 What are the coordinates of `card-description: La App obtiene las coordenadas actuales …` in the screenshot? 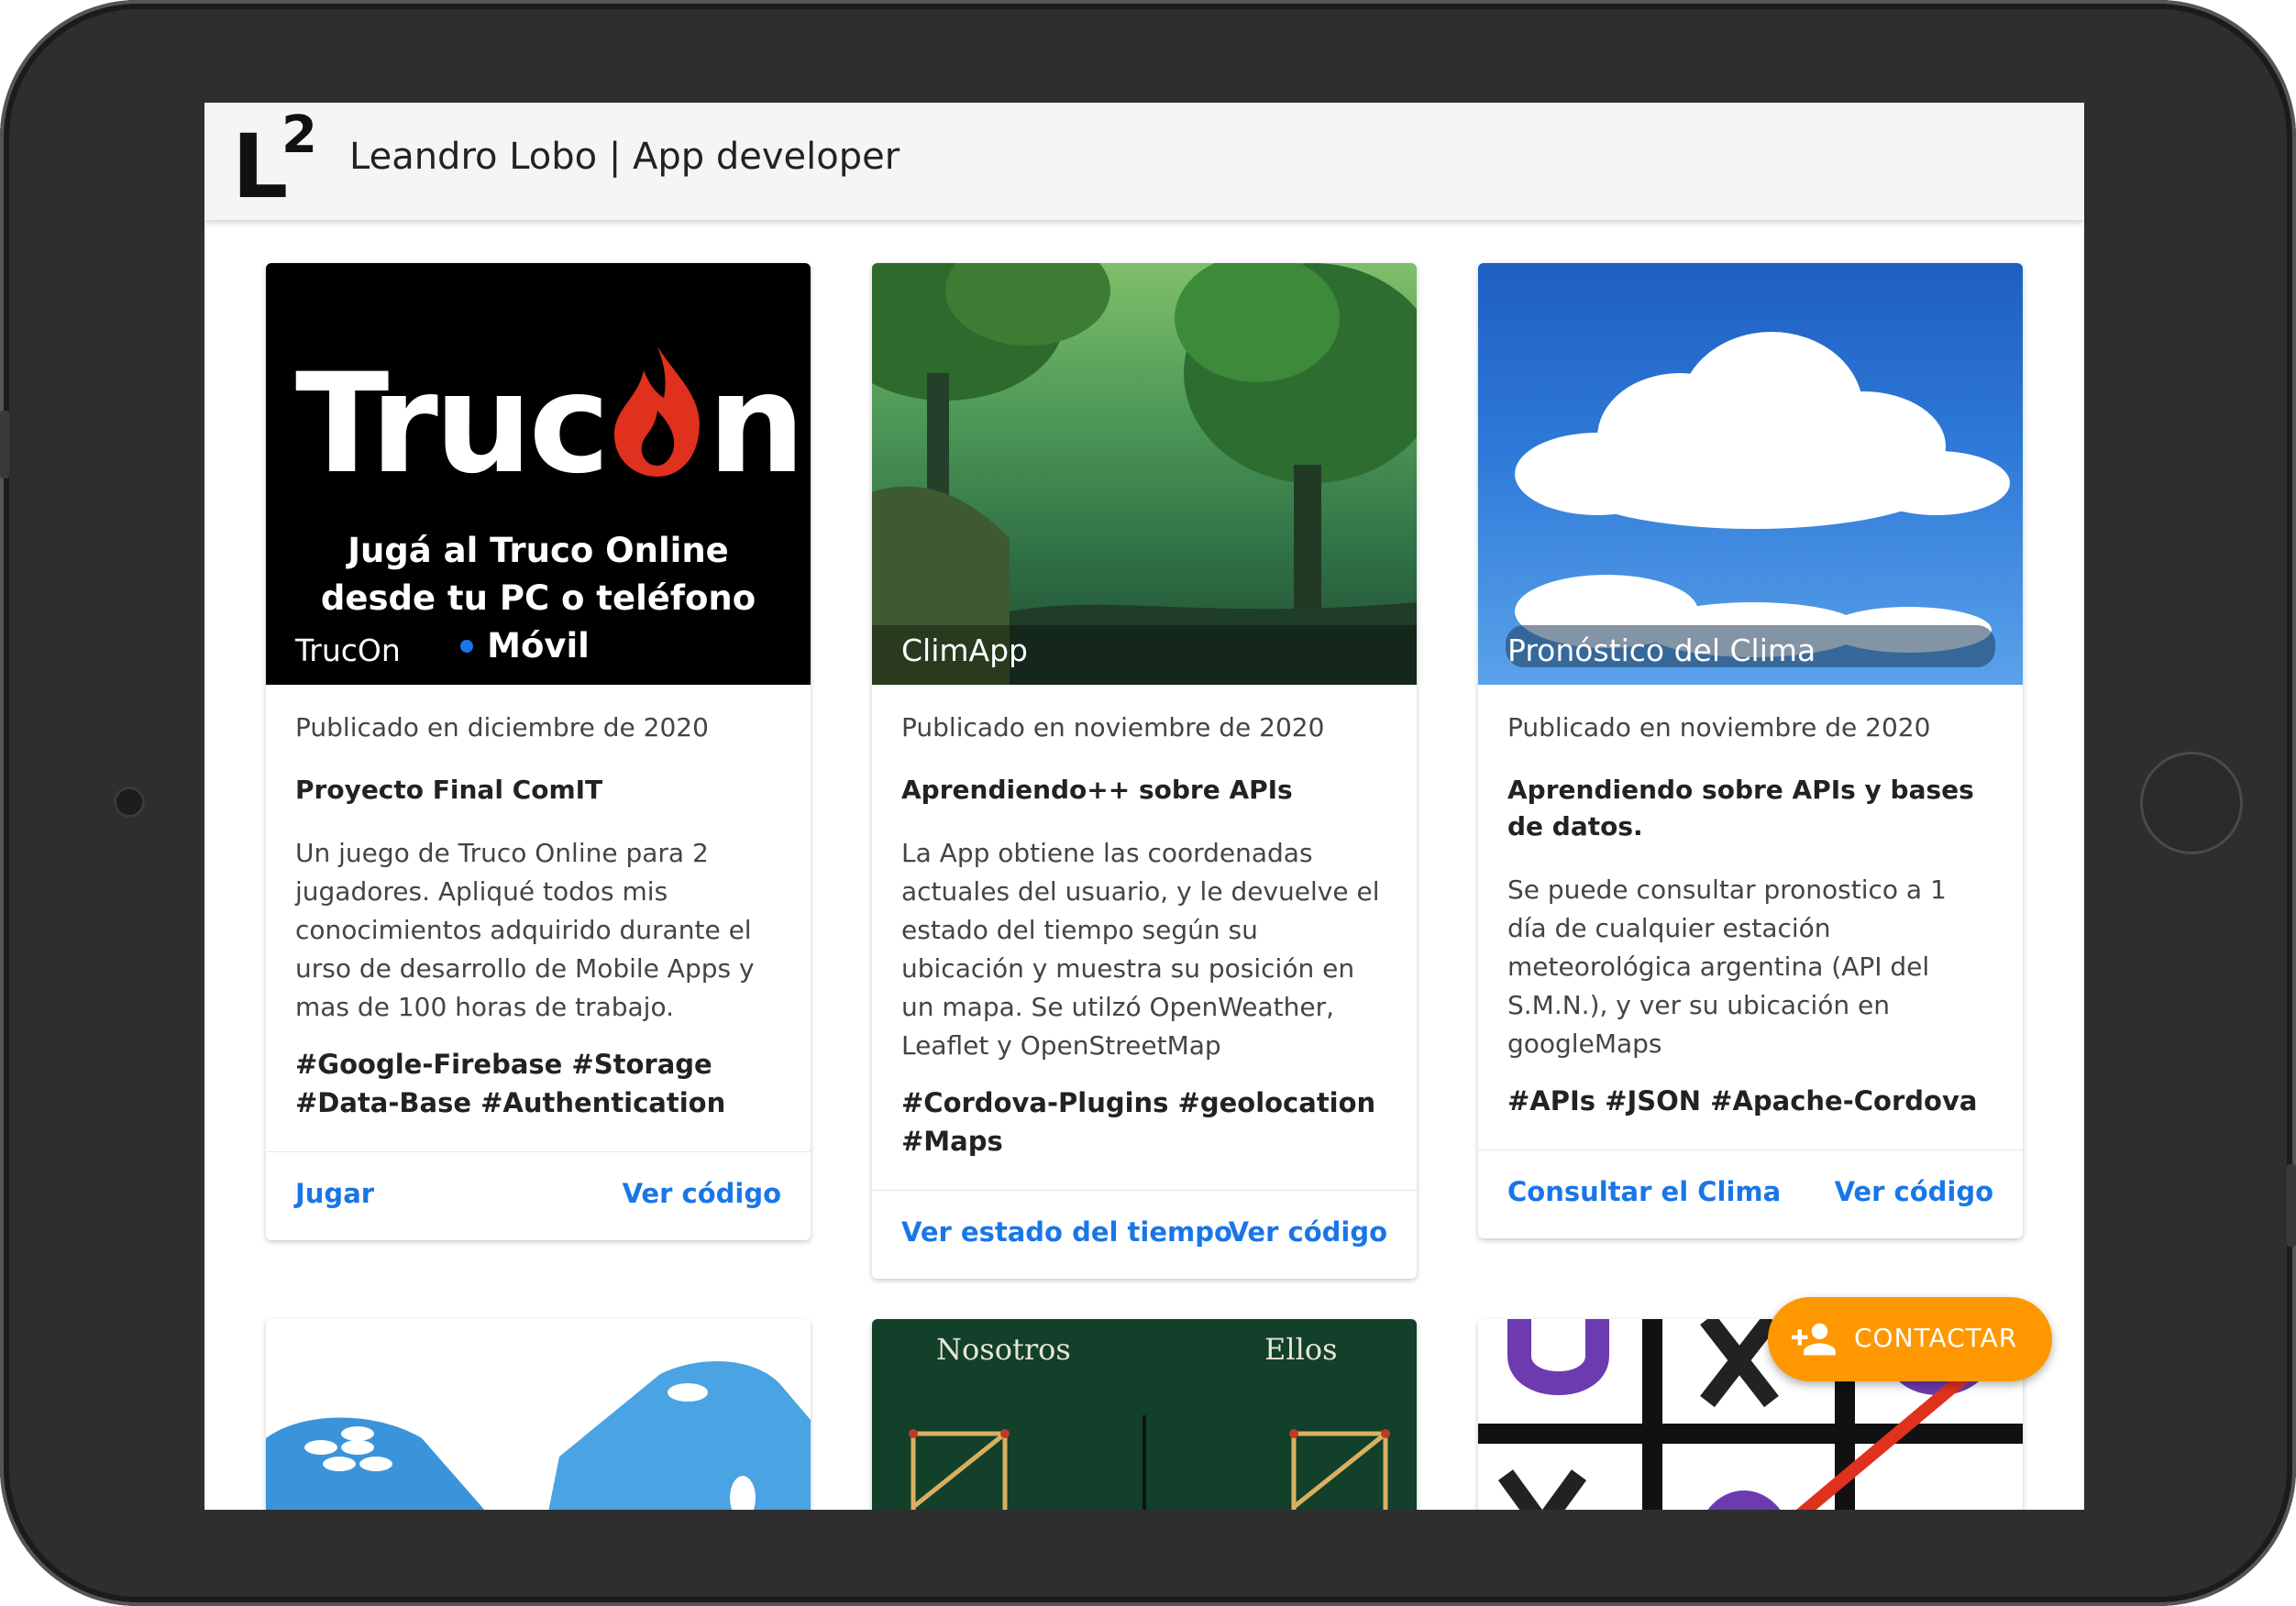 It's located at (1140, 949).